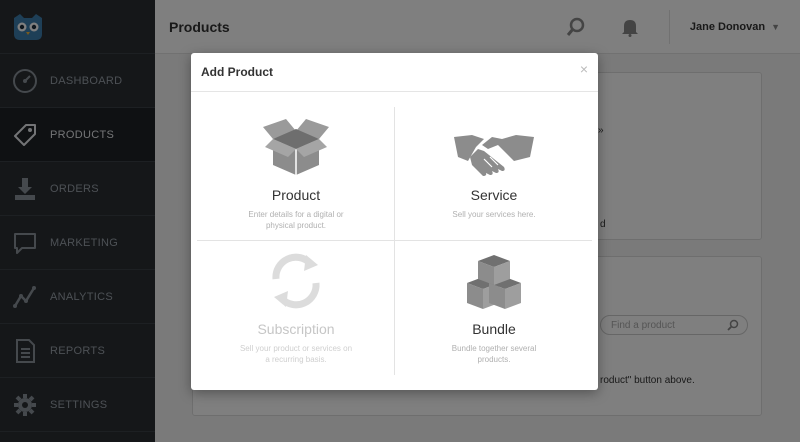  I want to click on option-description: Bundle together several products., so click(494, 354).